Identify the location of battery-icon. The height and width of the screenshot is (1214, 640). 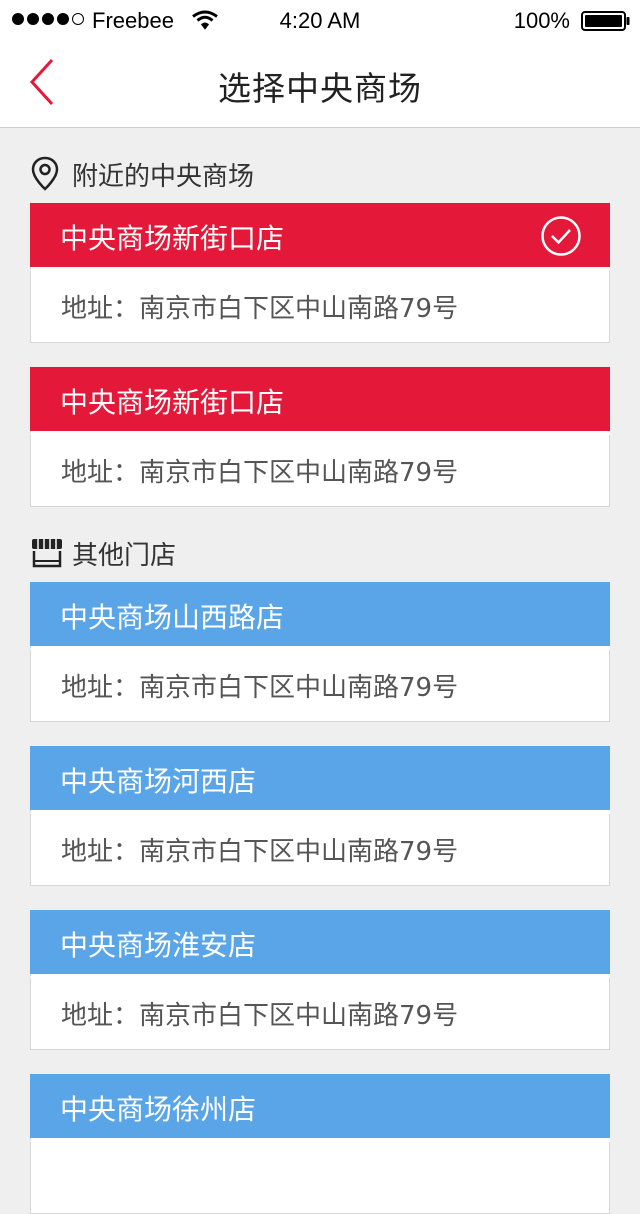
(605, 21).